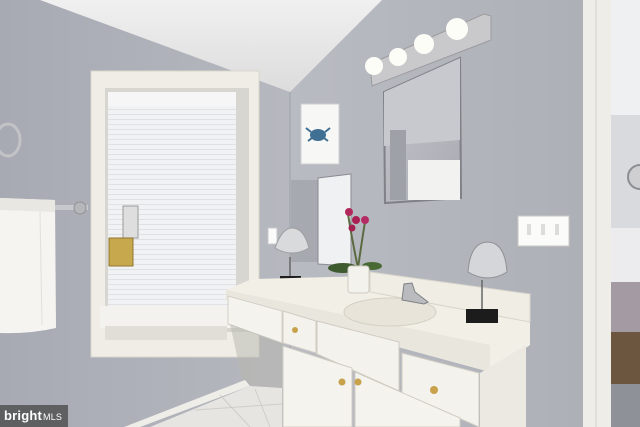 The image size is (640, 427). What do you see at coordinates (169, 317) in the screenshot?
I see `window-sill` at bounding box center [169, 317].